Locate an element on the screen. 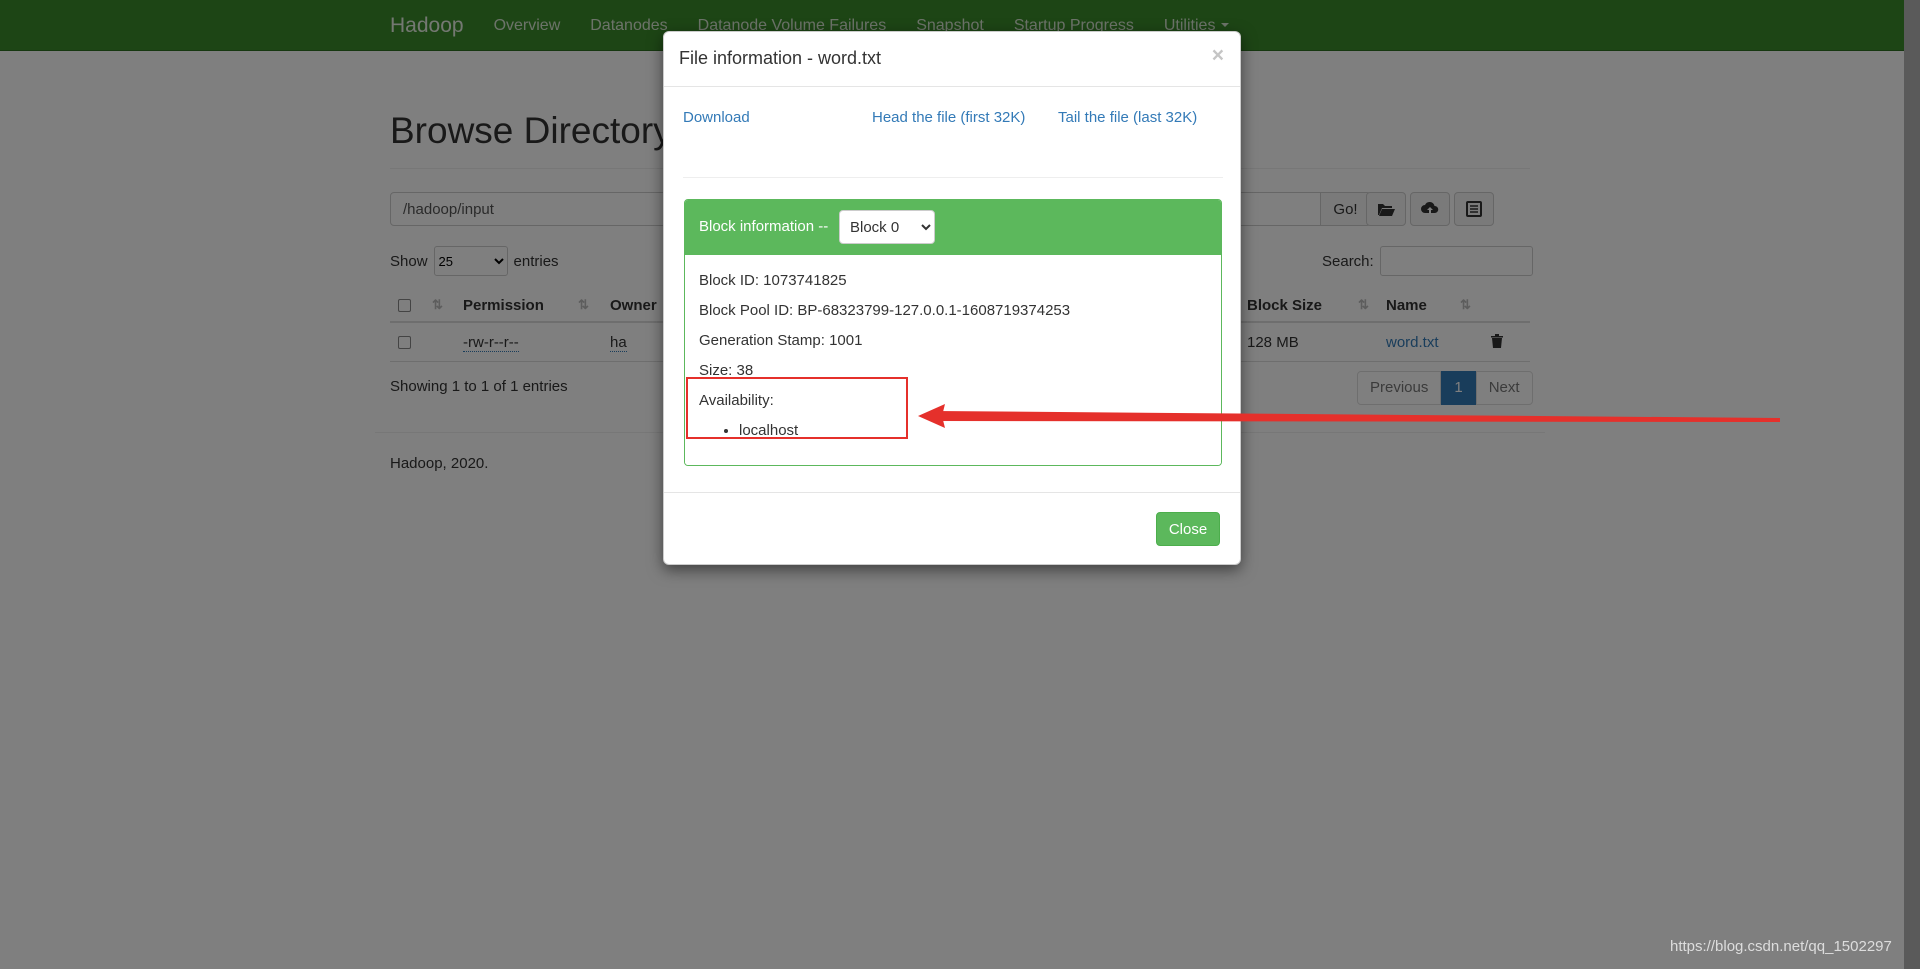 Image resolution: width=1920 pixels, height=969 pixels. modal-footer: Close is located at coordinates (952, 529).